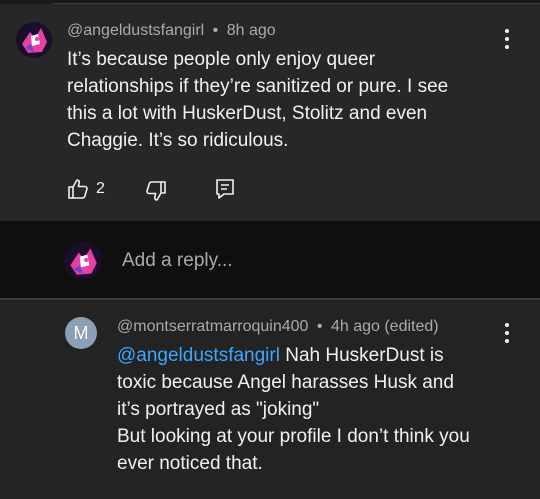  What do you see at coordinates (251, 30) in the screenshot?
I see `comment-time: 8h ago` at bounding box center [251, 30].